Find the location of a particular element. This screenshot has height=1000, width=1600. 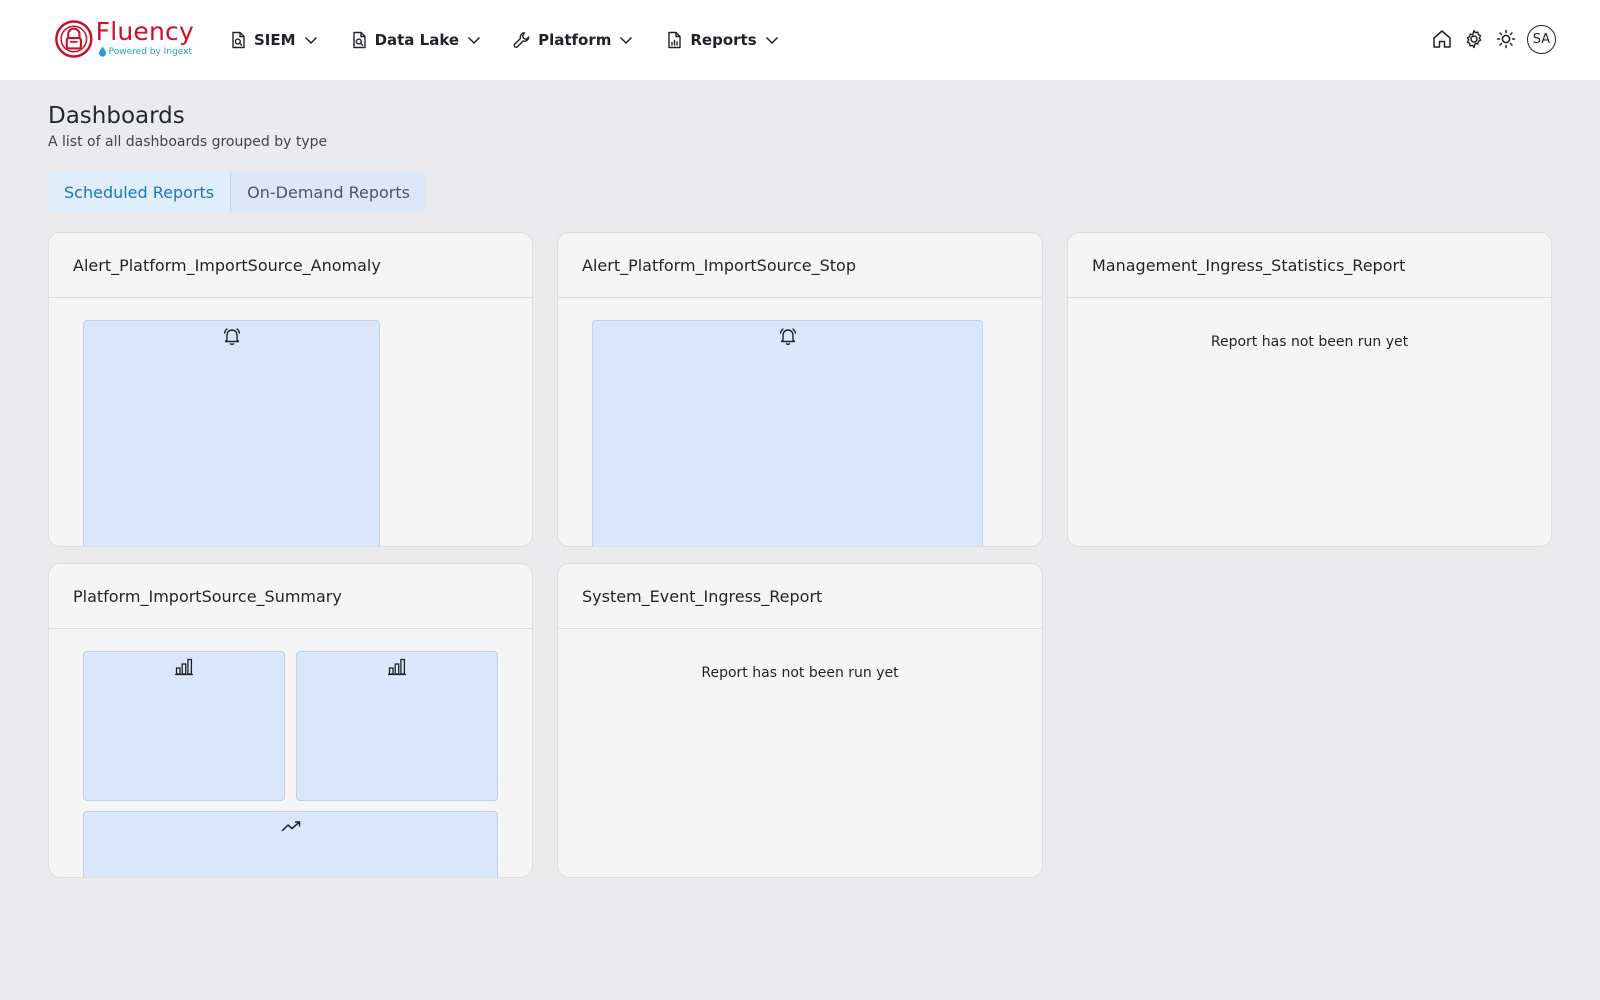

user-avatar: SA is located at coordinates (1541, 39).